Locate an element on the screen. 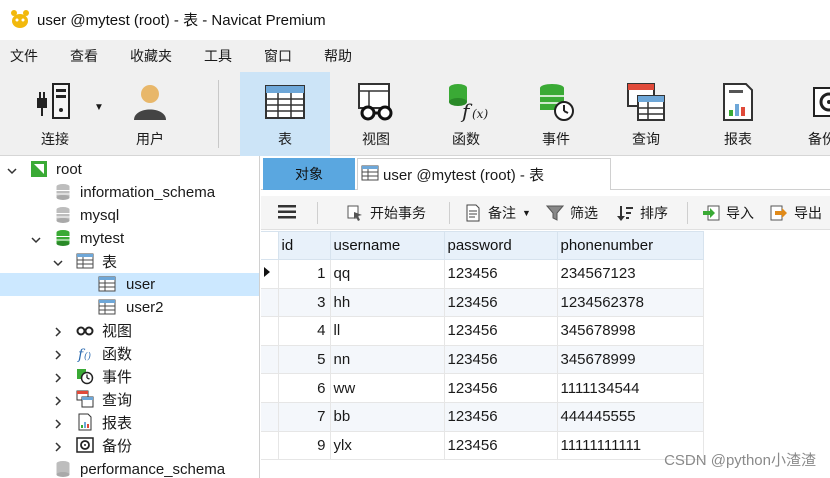 The width and height of the screenshot is (830, 478). tab-strip: 对象 user @mytest (root) - 表 is located at coordinates (545, 173).